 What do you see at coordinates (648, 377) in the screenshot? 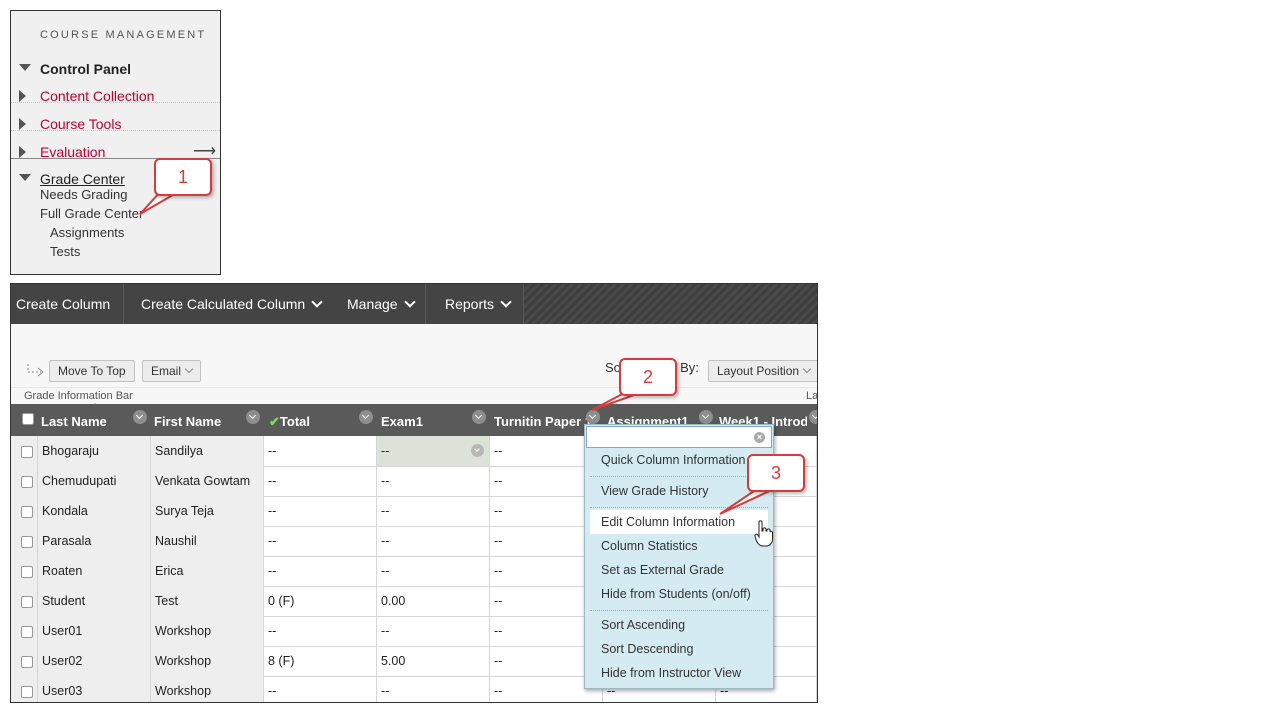
I see `callout-2: 2` at bounding box center [648, 377].